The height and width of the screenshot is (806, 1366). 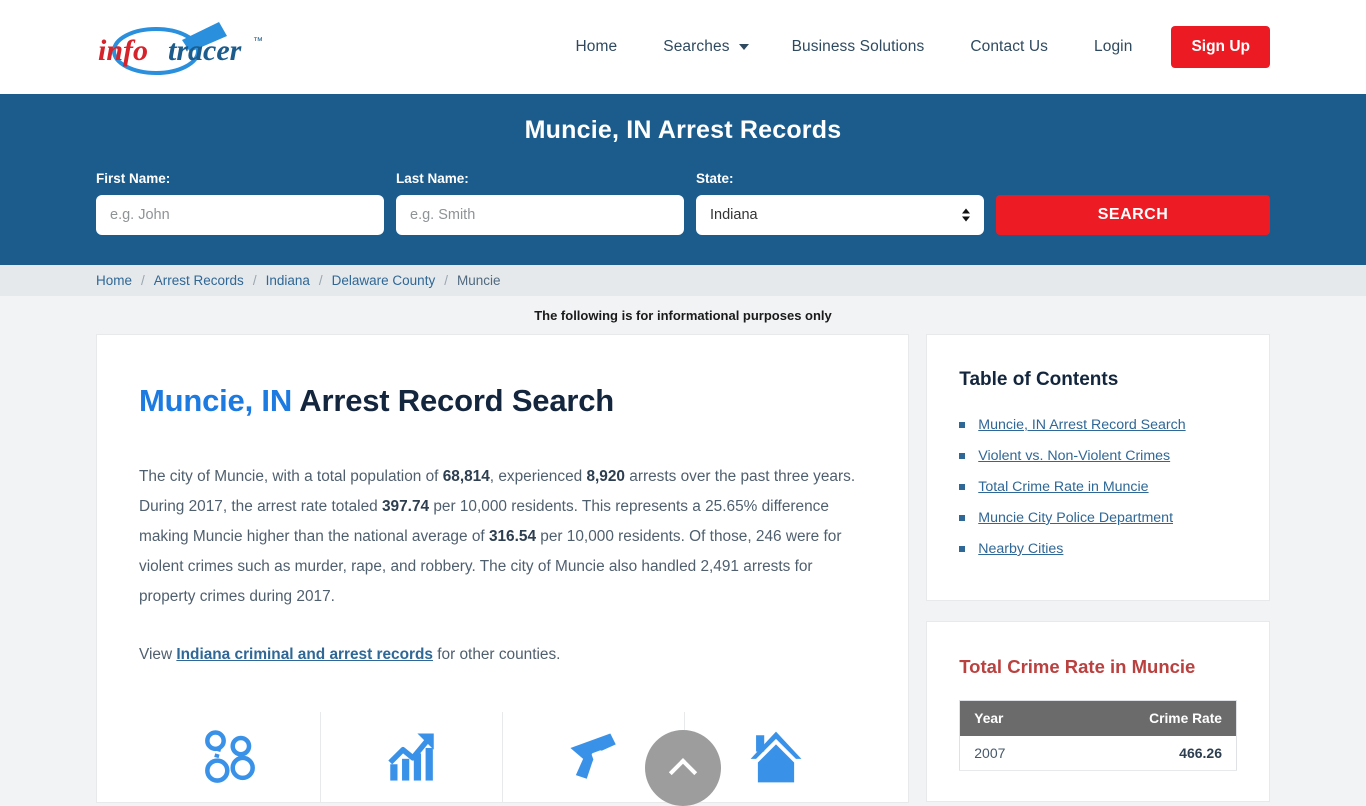 I want to click on nav-item-login: Login, so click(x=1113, y=47).